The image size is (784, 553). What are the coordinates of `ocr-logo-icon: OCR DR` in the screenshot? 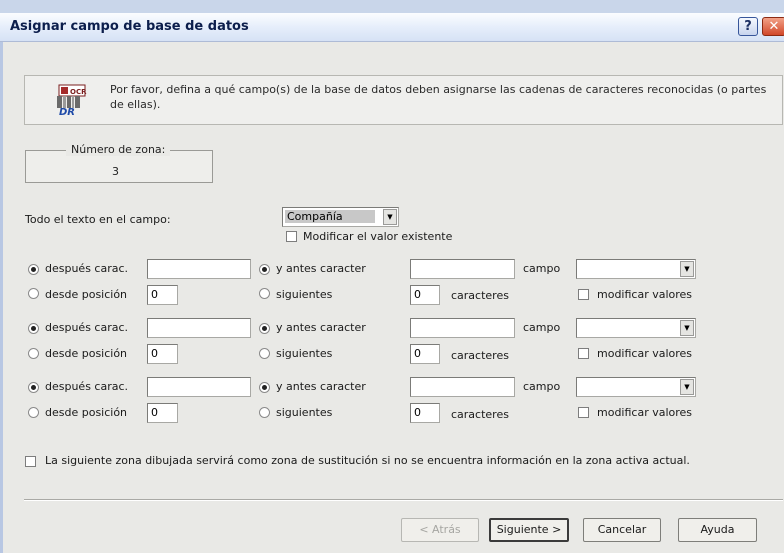 It's located at (71, 100).